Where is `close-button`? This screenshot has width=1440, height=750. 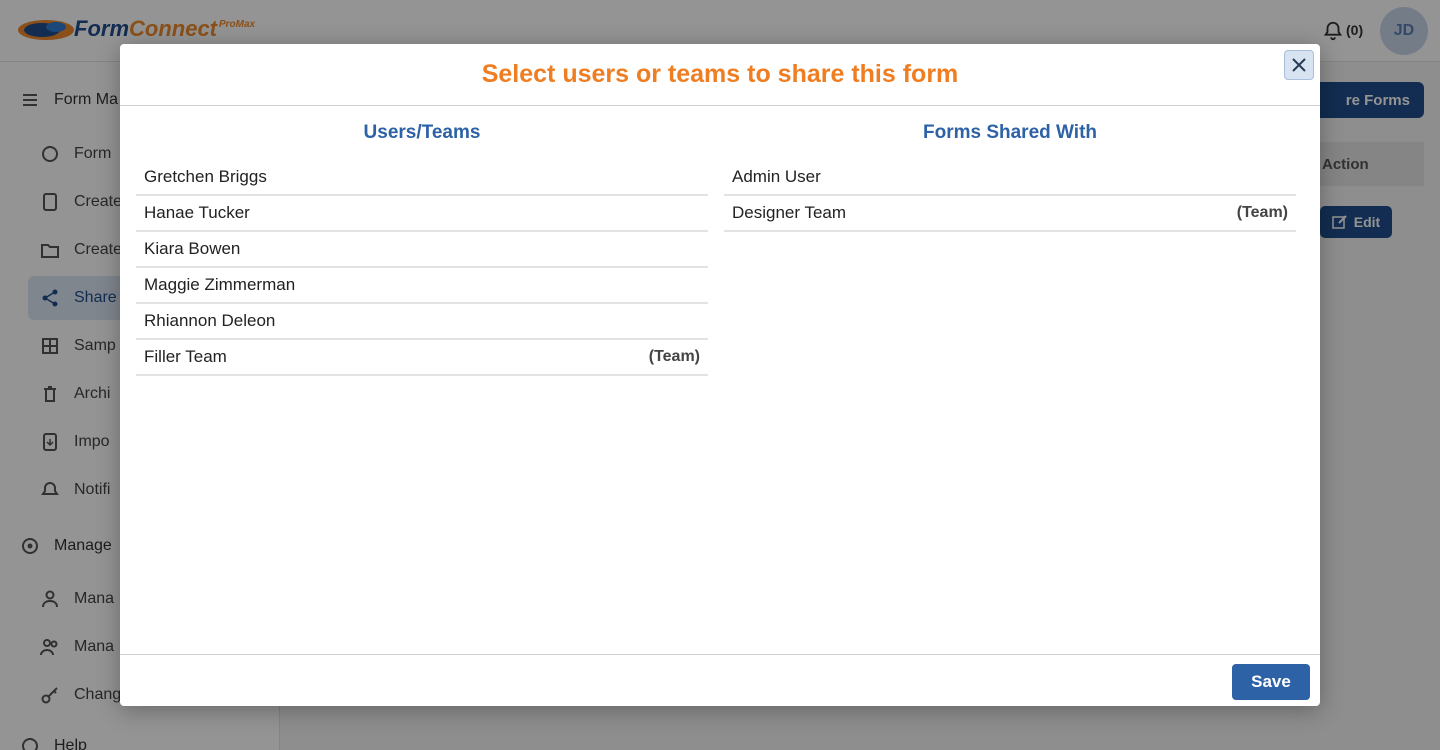
close-button is located at coordinates (1299, 65).